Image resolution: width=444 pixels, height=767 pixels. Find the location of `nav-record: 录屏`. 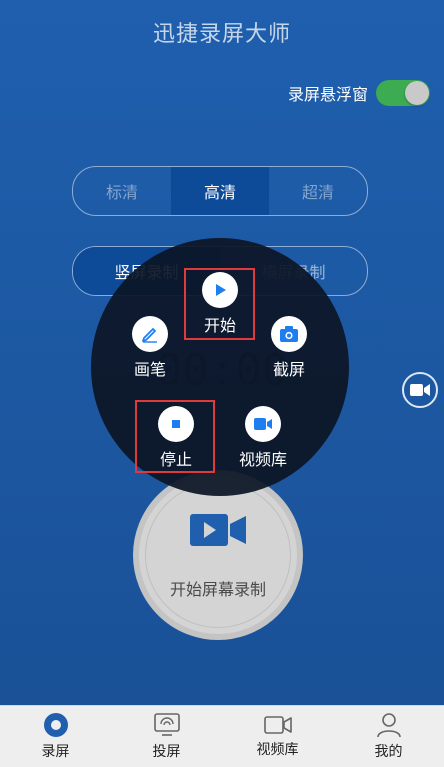

nav-record: 录屏 is located at coordinates (55, 736).